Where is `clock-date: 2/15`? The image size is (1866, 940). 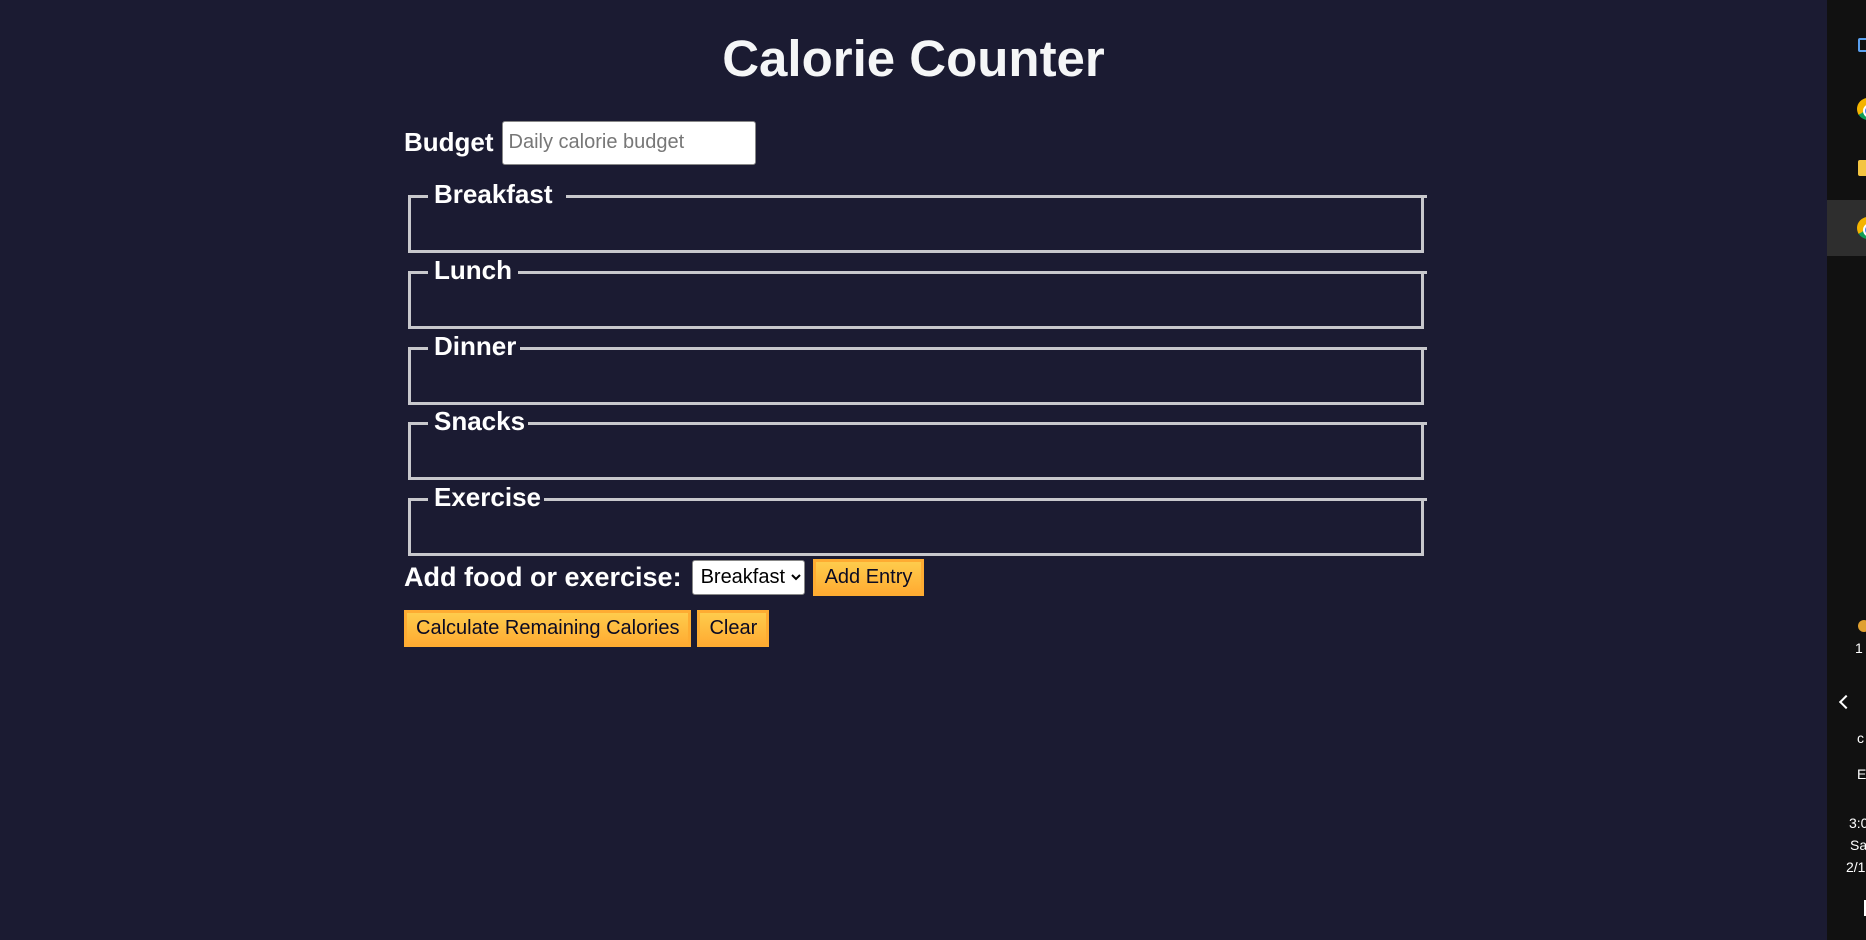 clock-date: 2/15 is located at coordinates (1856, 867).